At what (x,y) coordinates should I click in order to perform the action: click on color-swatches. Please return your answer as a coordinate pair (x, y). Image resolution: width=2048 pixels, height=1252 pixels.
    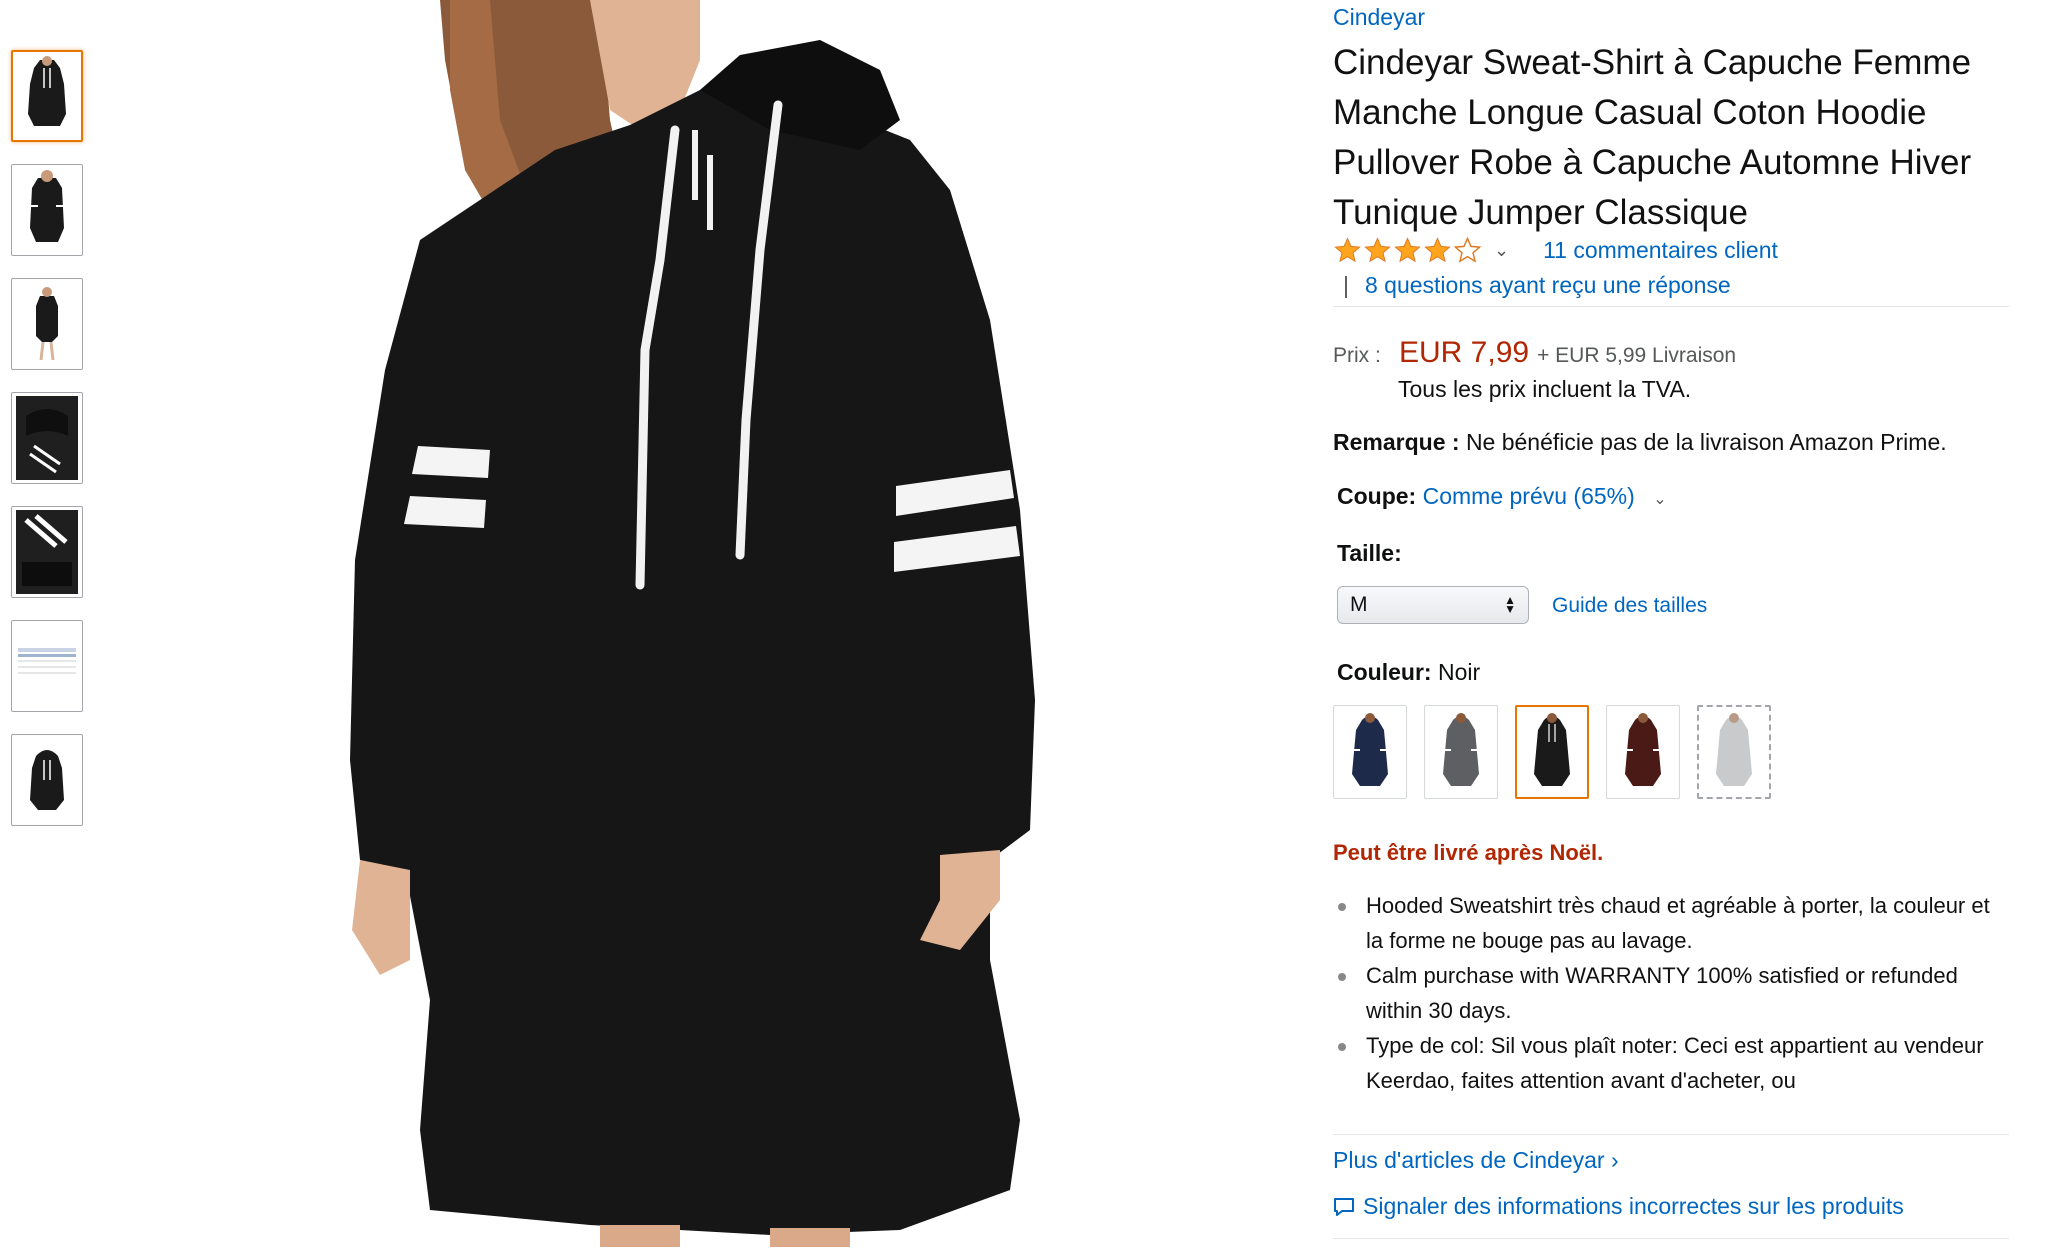
    Looking at the image, I should click on (1552, 752).